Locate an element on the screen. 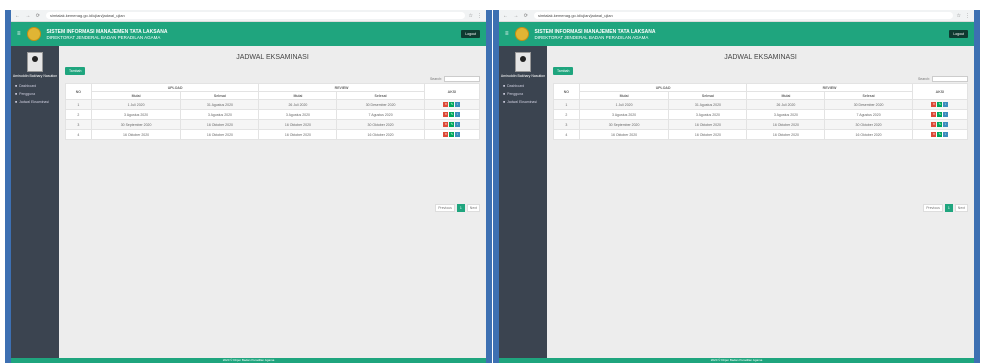 The image size is (985, 363). col-upload: UPLOAD is located at coordinates (663, 87).